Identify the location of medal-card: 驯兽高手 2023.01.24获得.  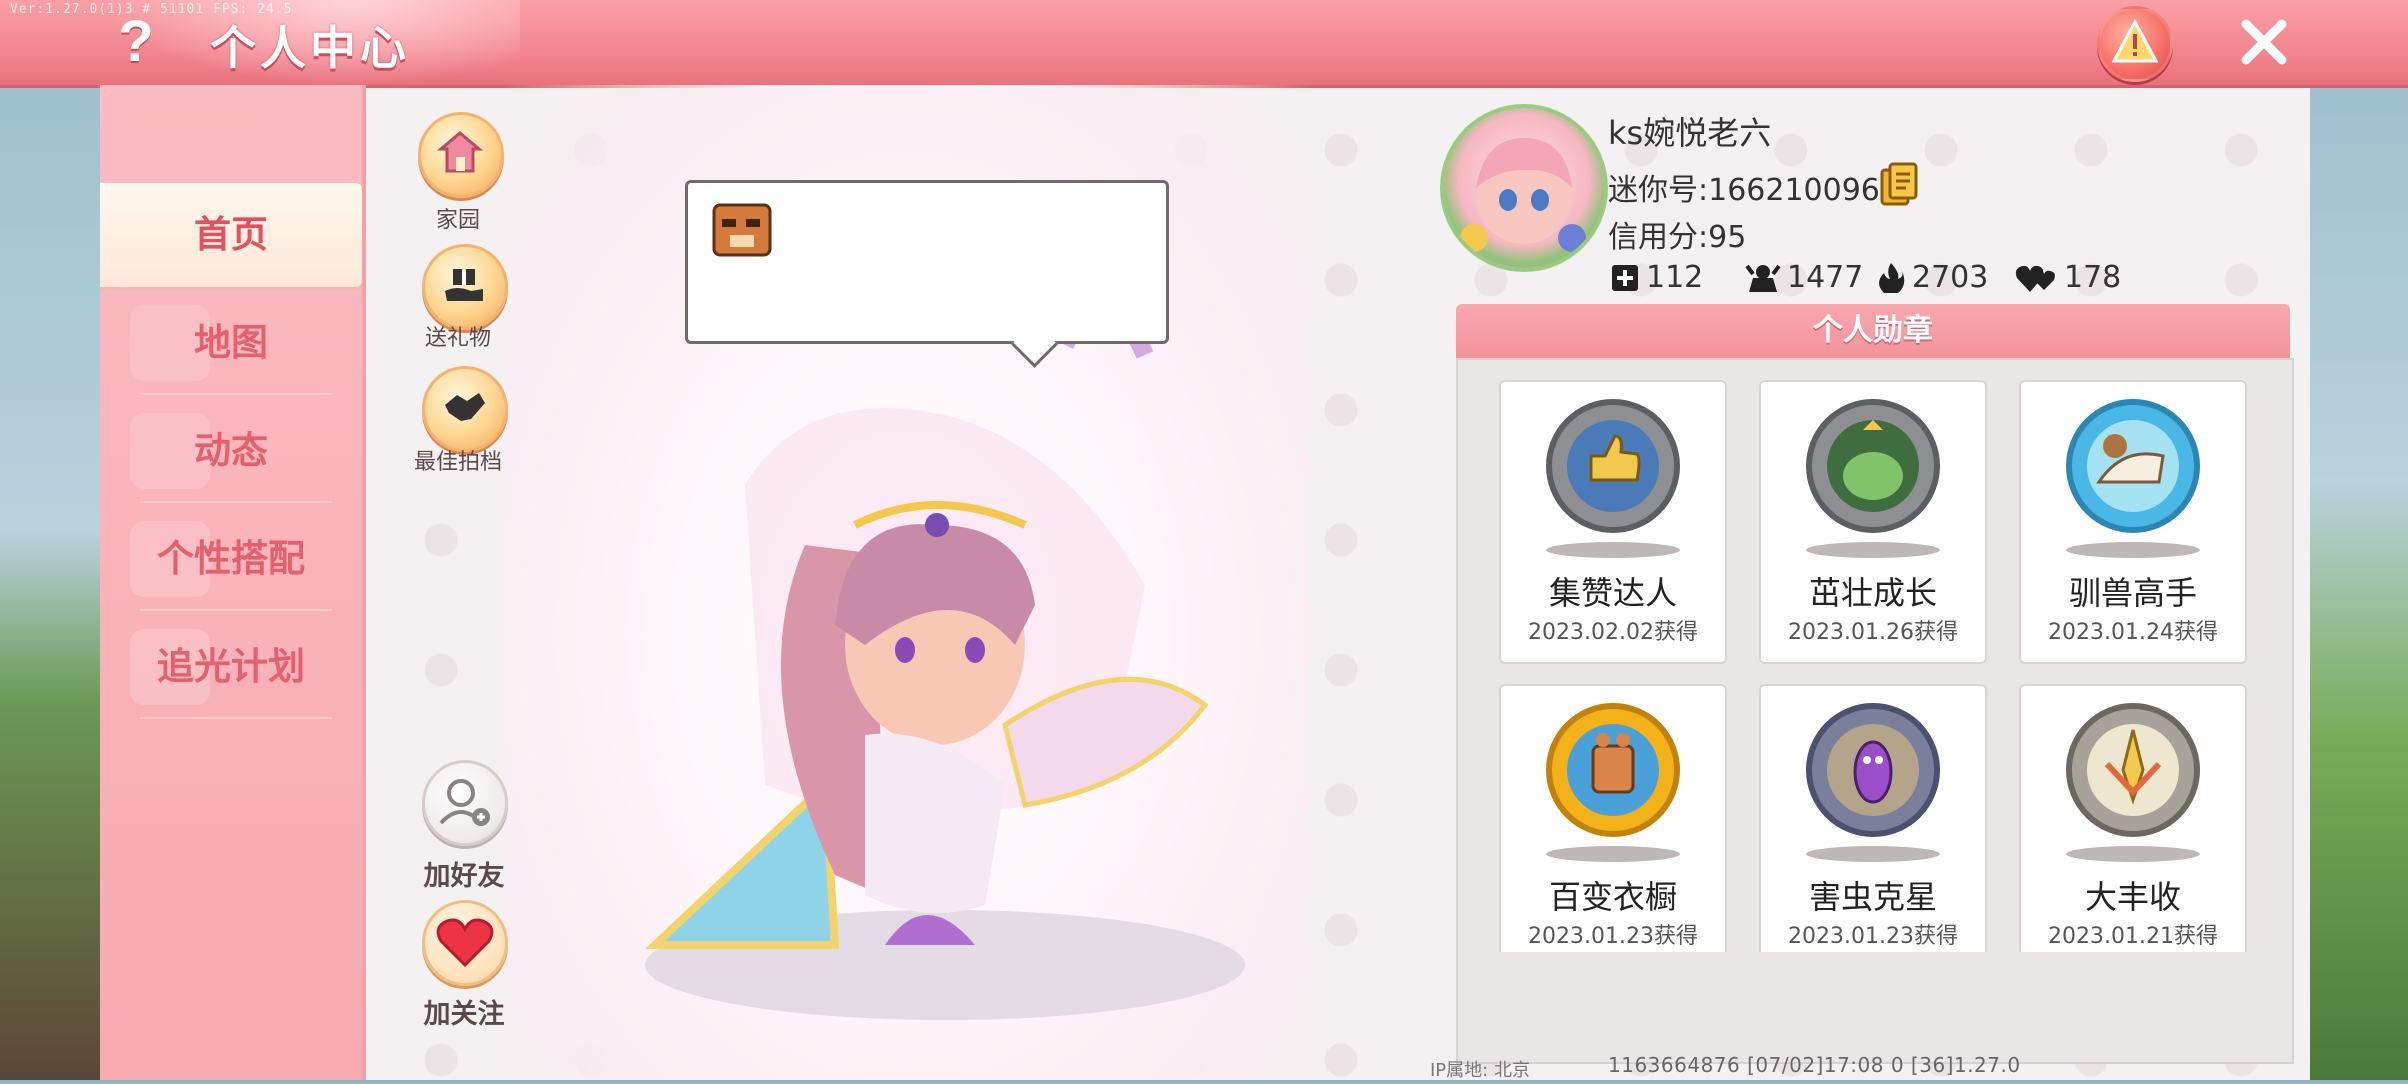
(2133, 522).